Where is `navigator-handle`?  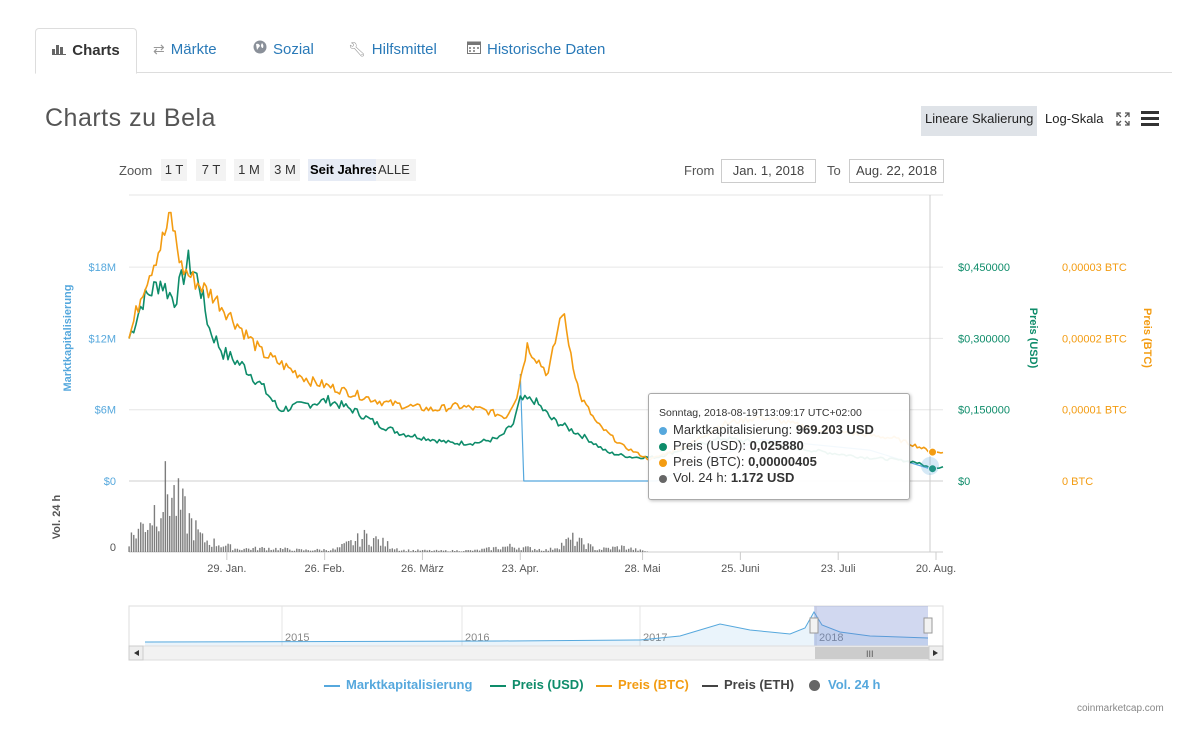
navigator-handle is located at coordinates (928, 625).